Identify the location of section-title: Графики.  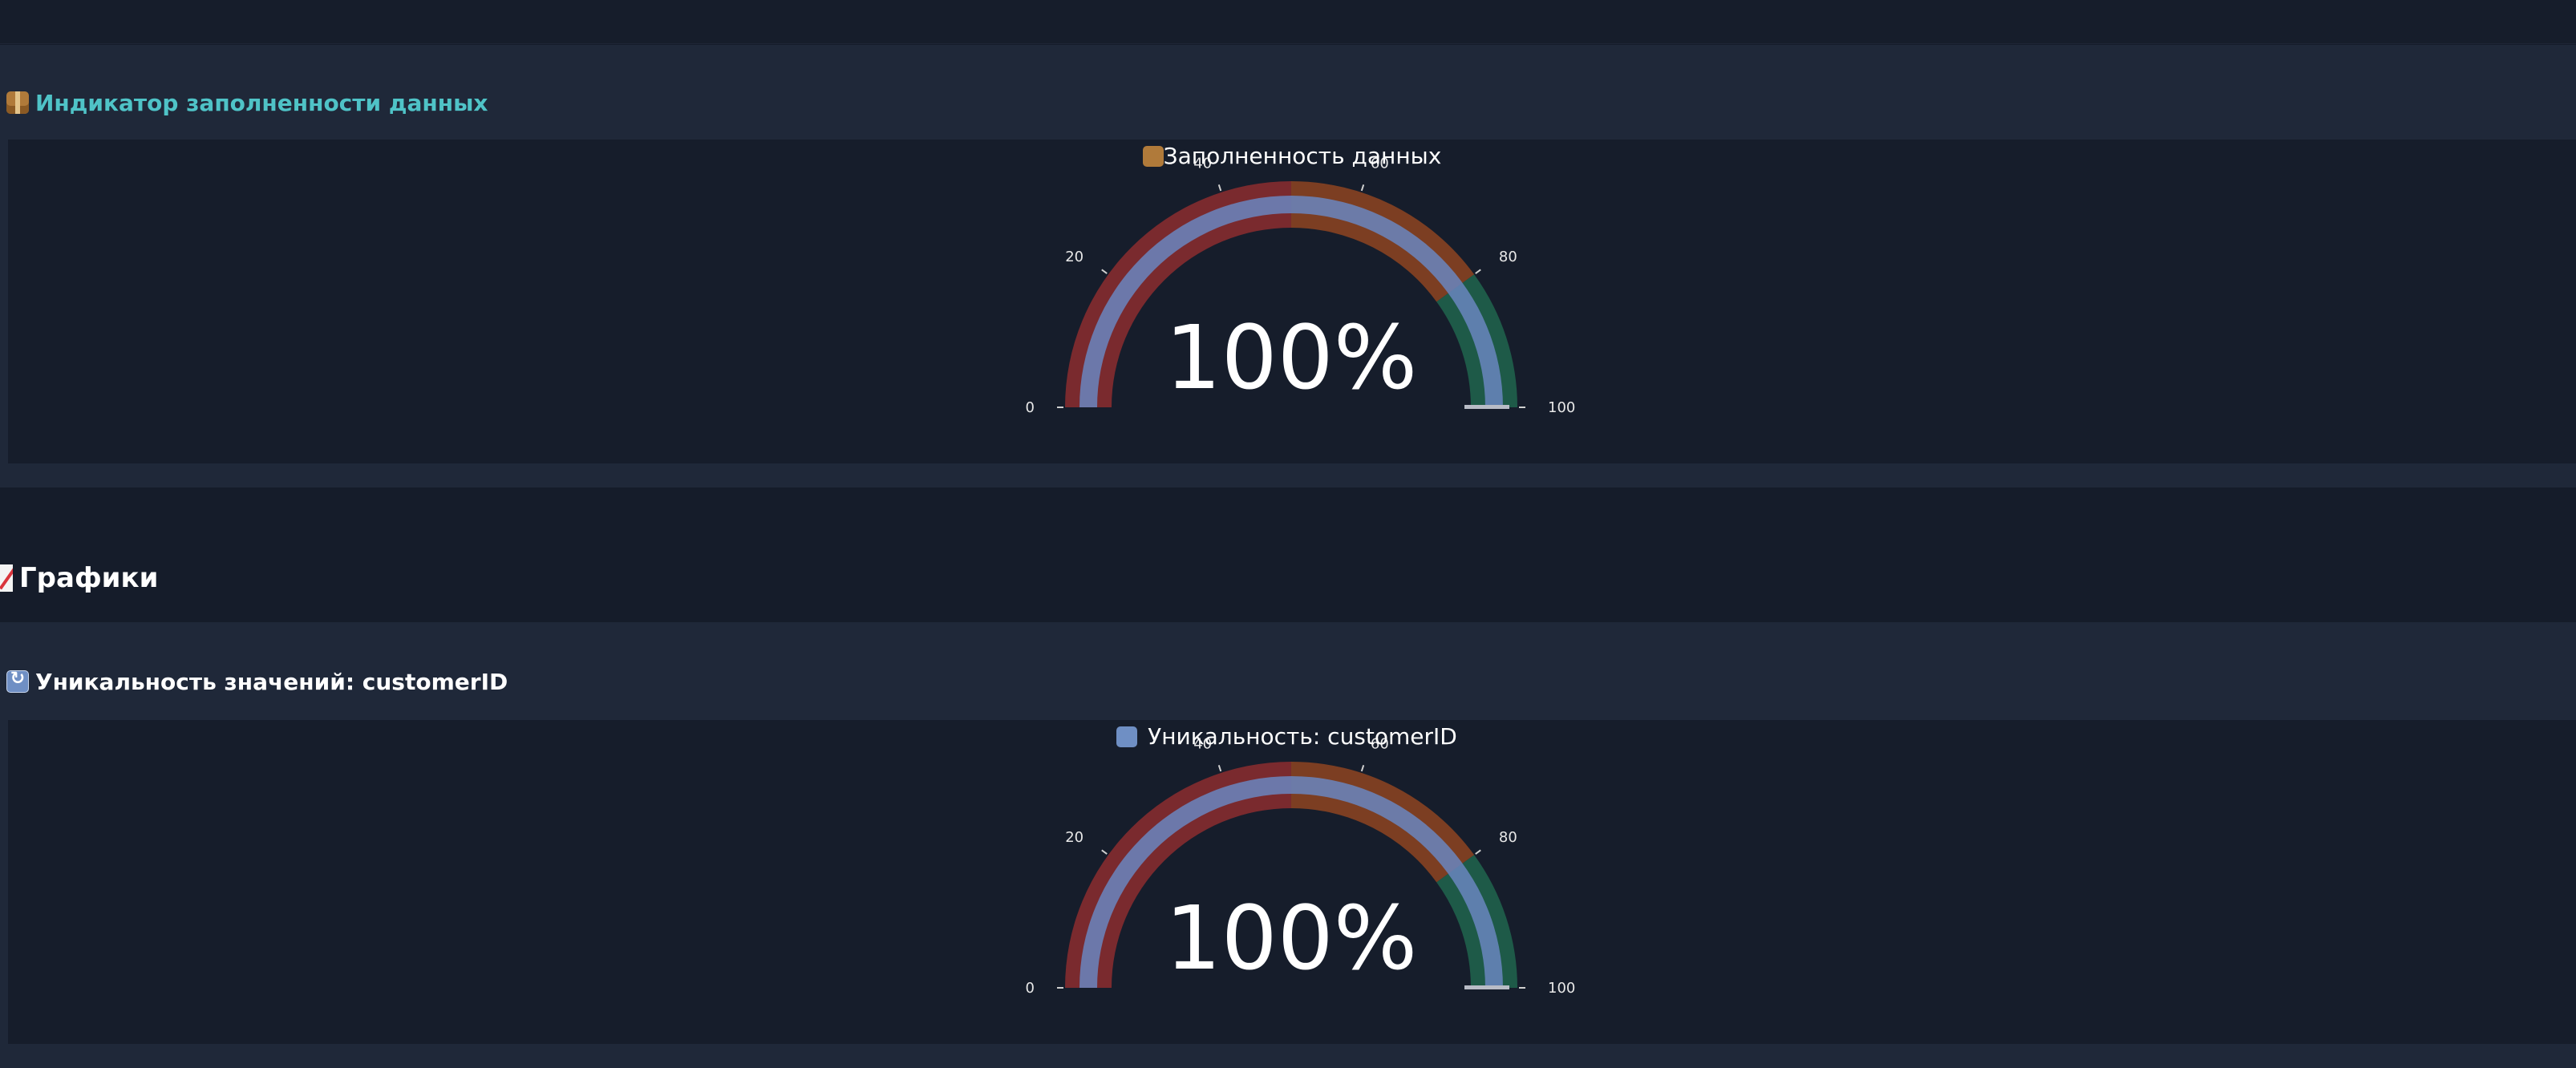
(79, 578).